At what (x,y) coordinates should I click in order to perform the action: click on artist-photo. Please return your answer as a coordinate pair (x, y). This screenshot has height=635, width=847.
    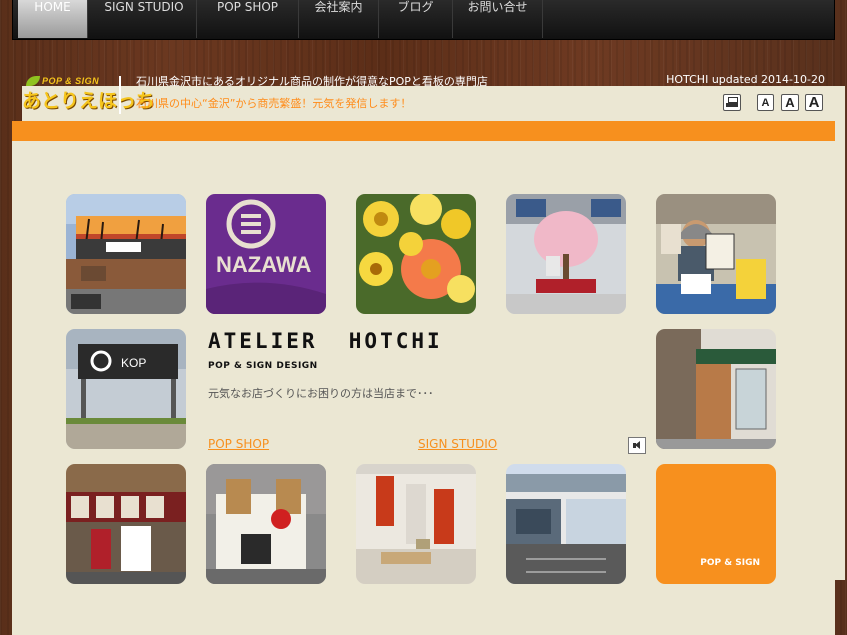
    Looking at the image, I should click on (716, 254).